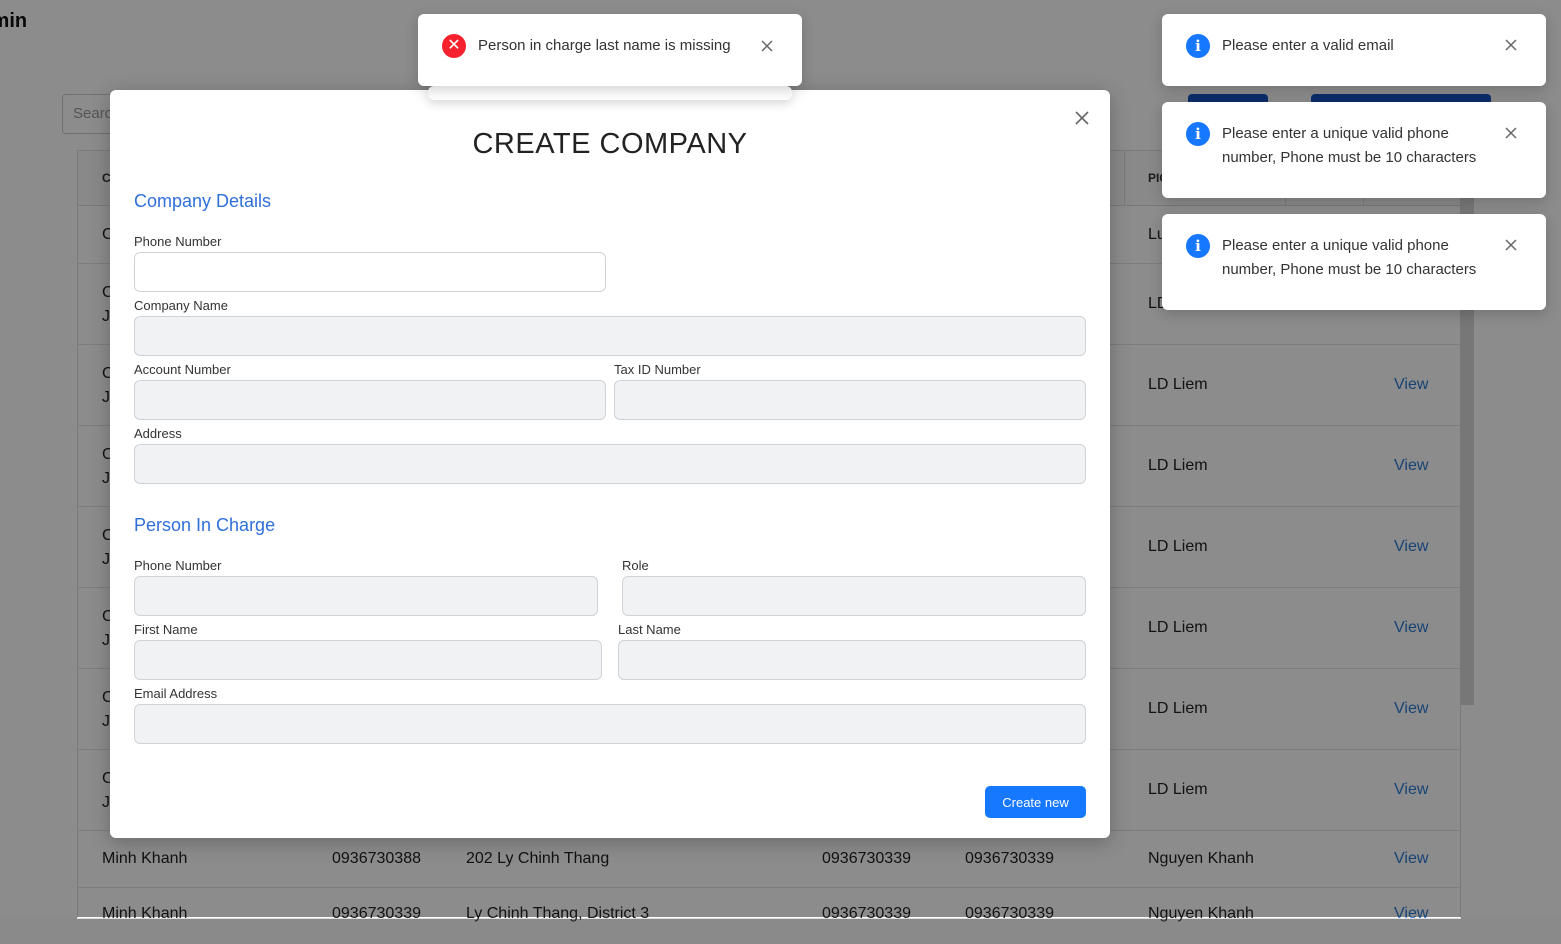 This screenshot has height=944, width=1561. I want to click on pic-phone-label: Phone Number, so click(178, 565).